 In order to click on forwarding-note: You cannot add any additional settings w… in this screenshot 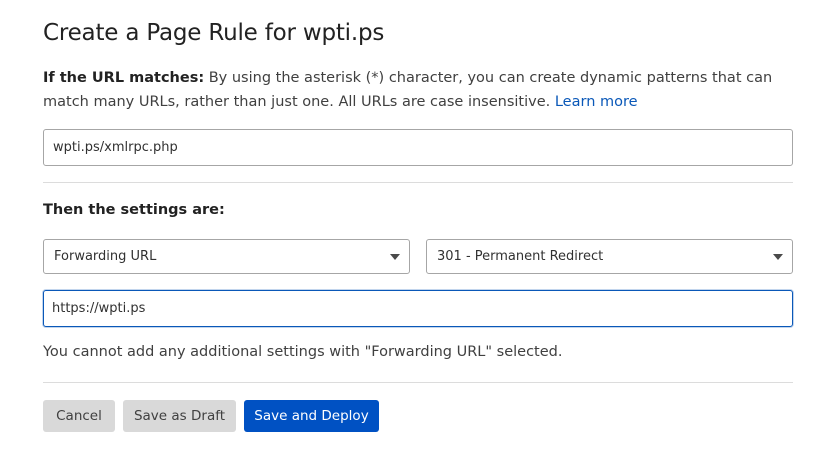, I will do `click(303, 352)`.